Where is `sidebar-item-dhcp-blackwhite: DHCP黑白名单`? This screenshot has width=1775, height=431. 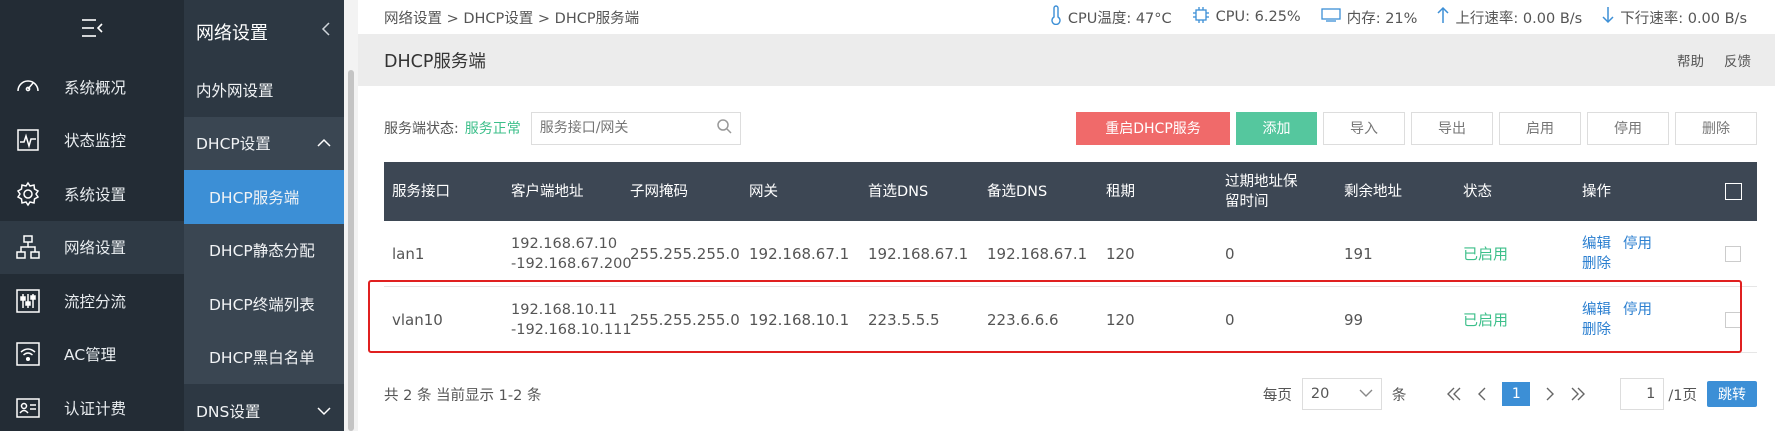
sidebar-item-dhcp-blackwhite: DHCP黑白名单 is located at coordinates (264, 357).